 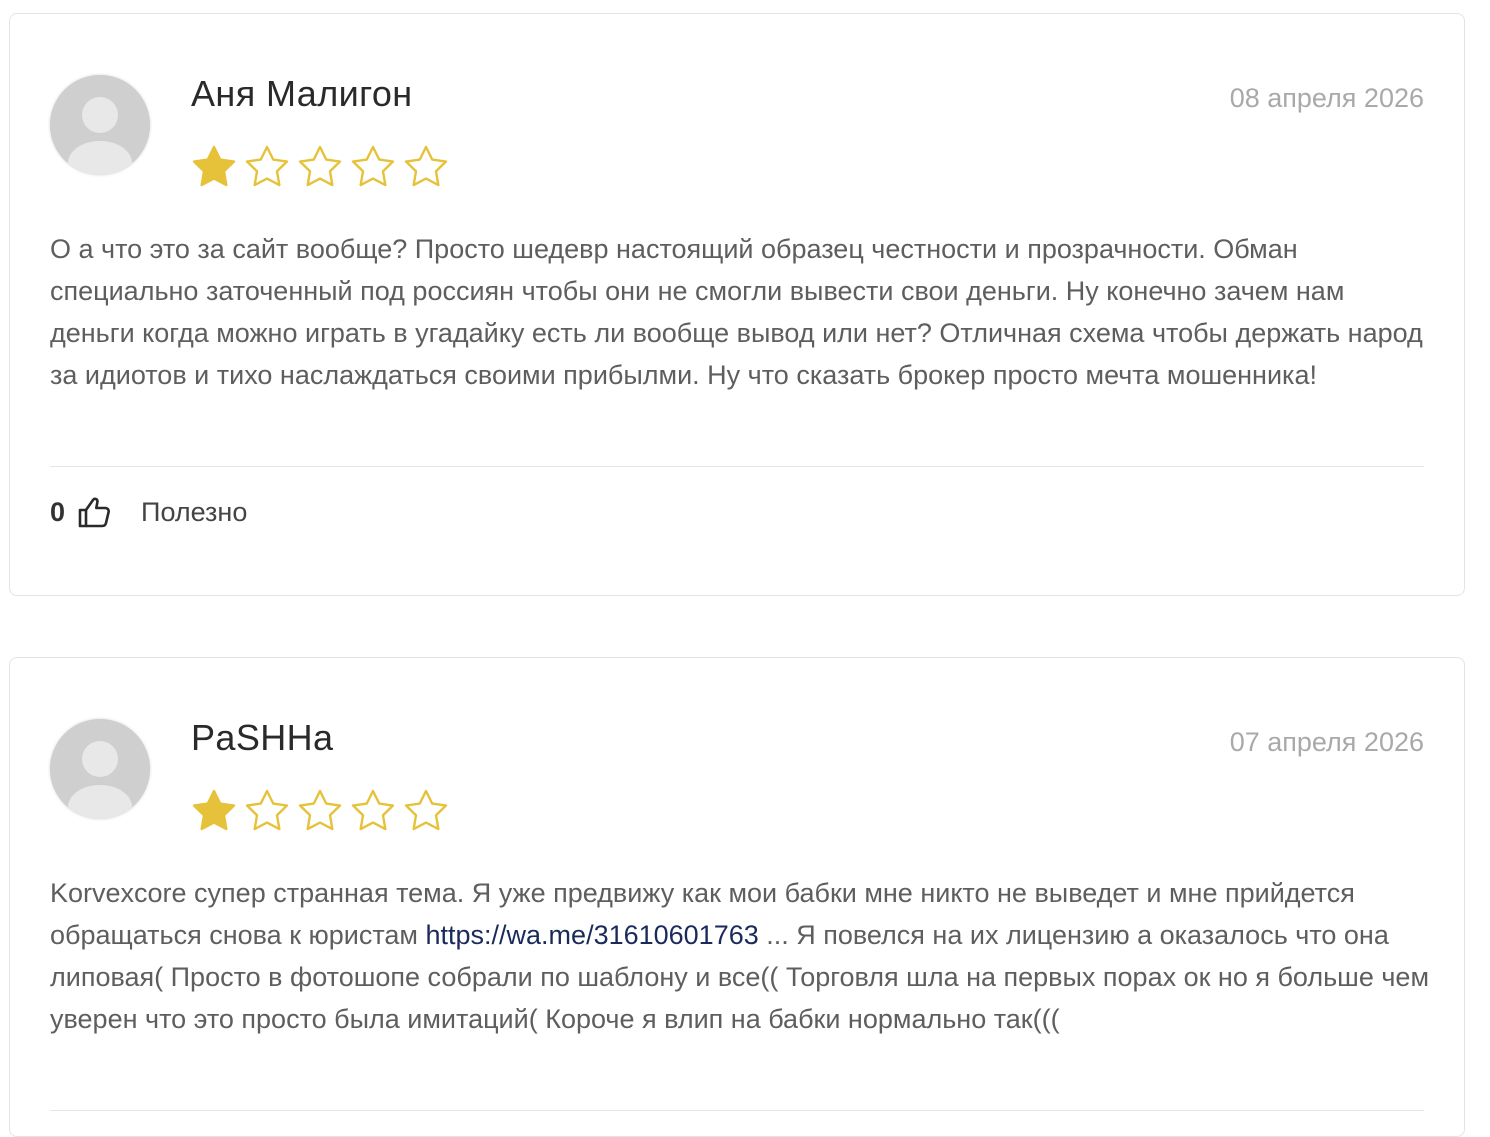 I want to click on helpful-section: 0 Полезно, so click(x=148, y=512).